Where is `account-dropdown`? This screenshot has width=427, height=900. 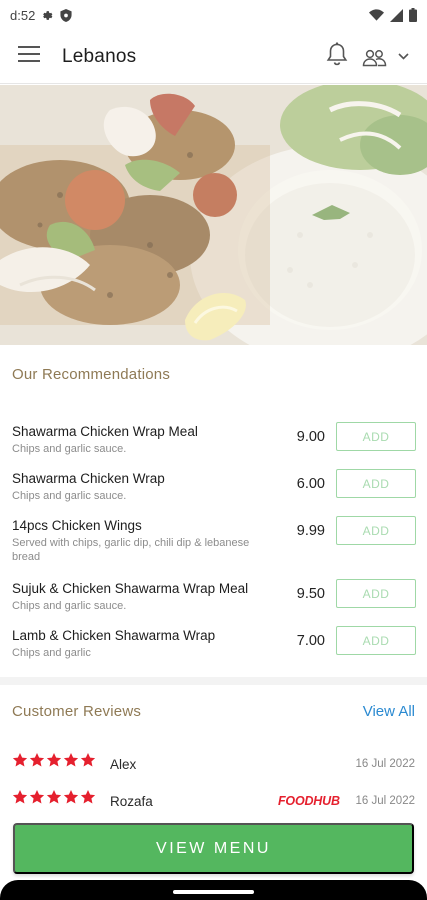 account-dropdown is located at coordinates (385, 57).